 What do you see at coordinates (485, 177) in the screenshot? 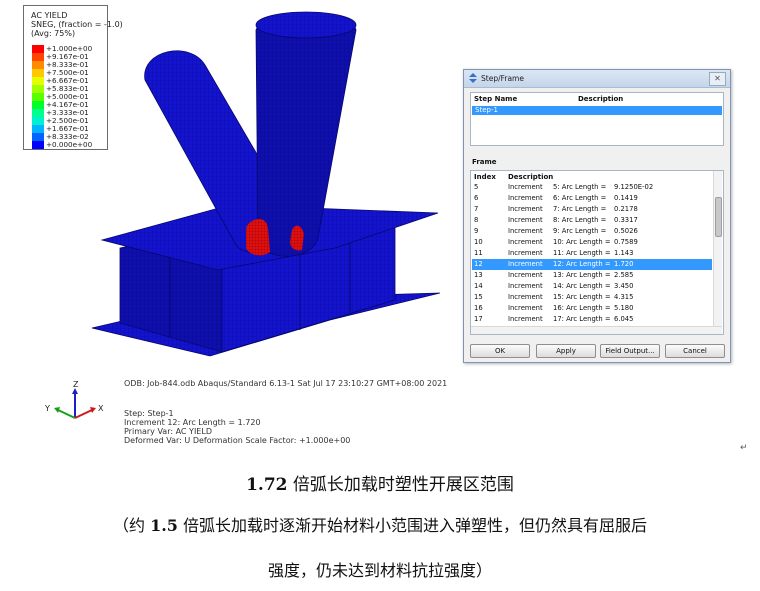
I see `frame-index-header: Index` at bounding box center [485, 177].